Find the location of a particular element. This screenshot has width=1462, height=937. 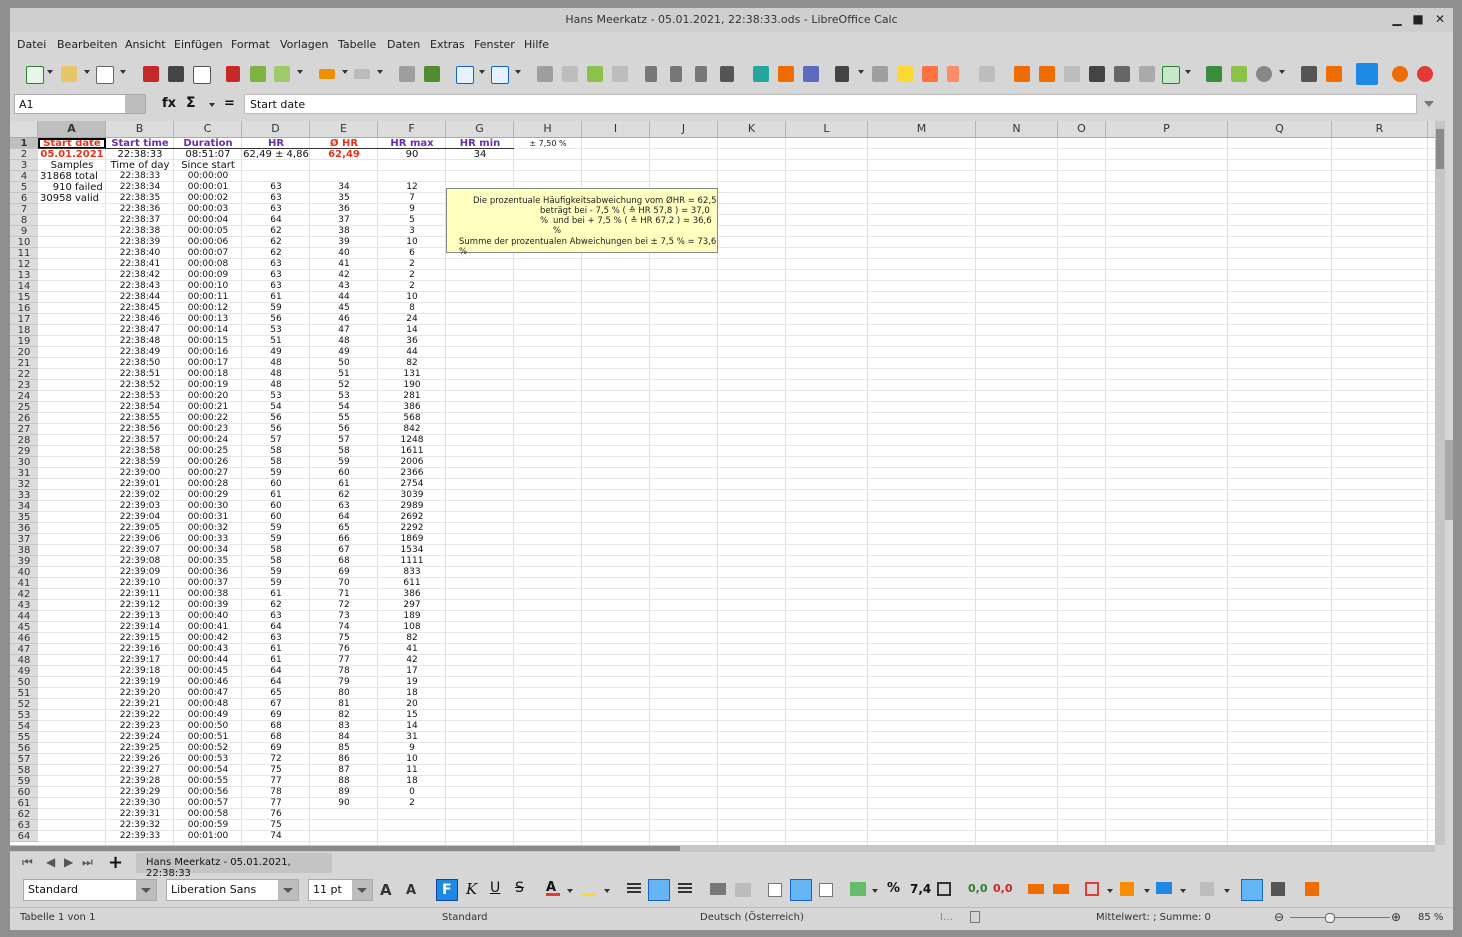

row-header: 28 is located at coordinates (24, 440).